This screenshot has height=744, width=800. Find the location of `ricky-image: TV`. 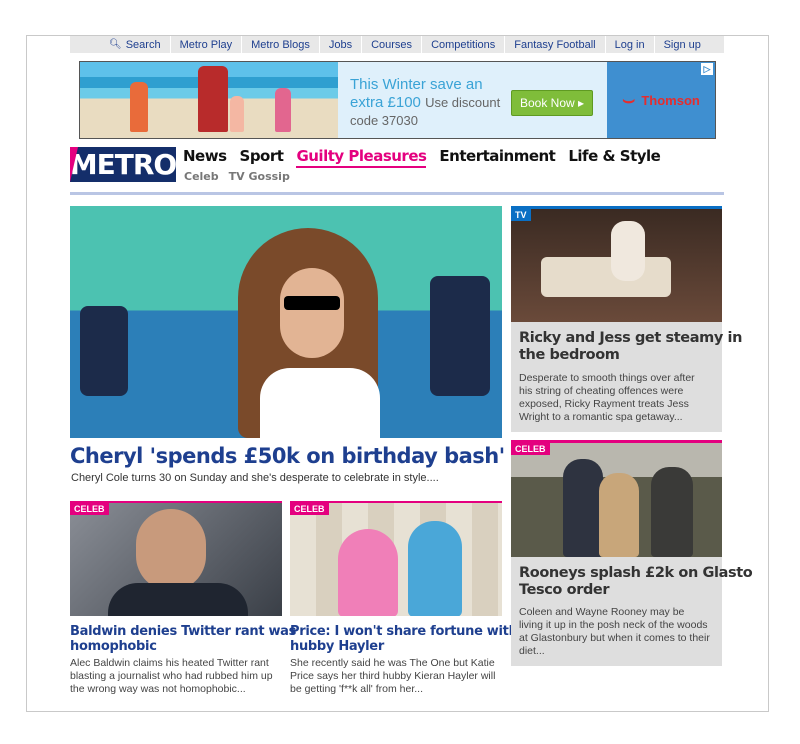

ricky-image: TV is located at coordinates (616, 265).